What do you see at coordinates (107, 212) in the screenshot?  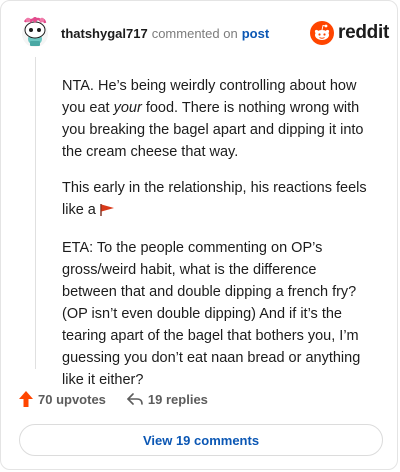 I see `red-flag-icon` at bounding box center [107, 212].